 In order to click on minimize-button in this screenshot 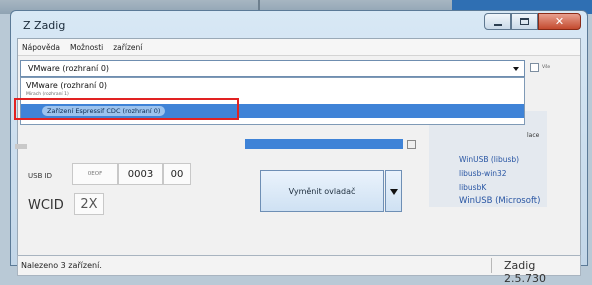, I will do `click(497, 21)`.